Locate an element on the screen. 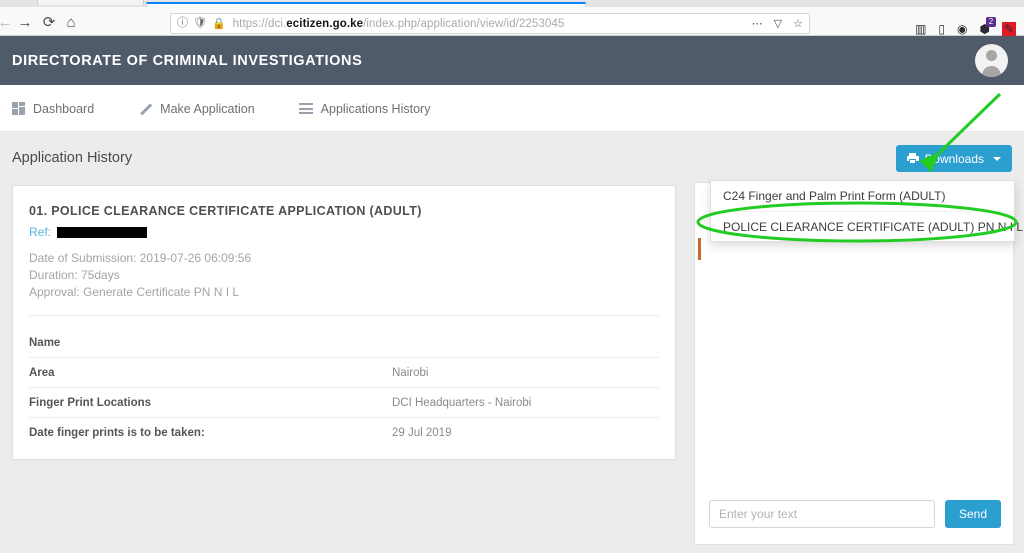  account-icon: ◉ is located at coordinates (962, 29).